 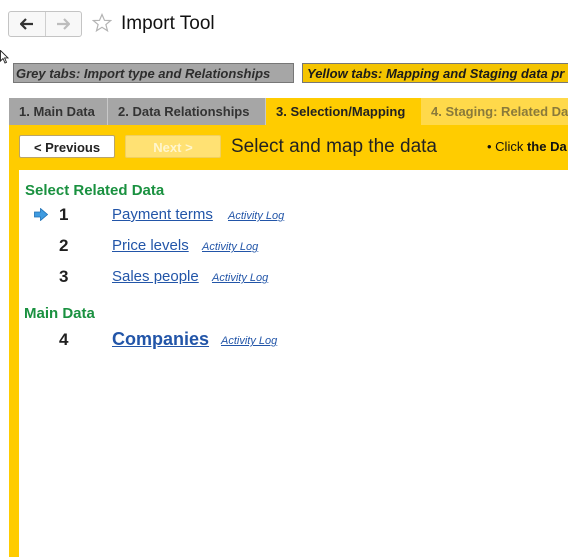 What do you see at coordinates (153, 73) in the screenshot?
I see `legend-grey: Grey tabs: Import type and Relationships` at bounding box center [153, 73].